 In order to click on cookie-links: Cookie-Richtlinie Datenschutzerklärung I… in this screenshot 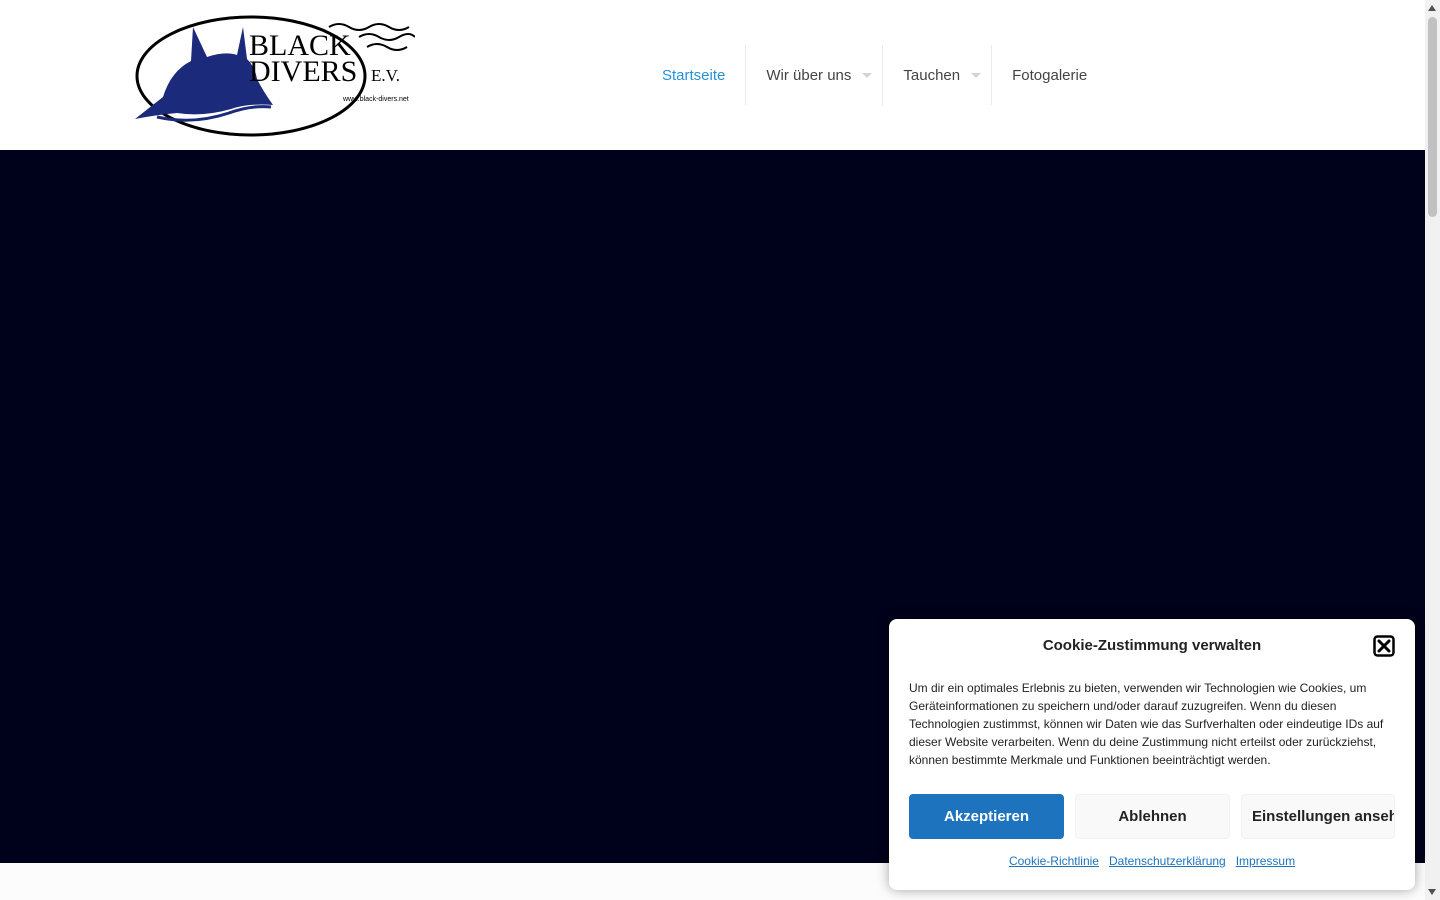, I will do `click(1152, 861)`.